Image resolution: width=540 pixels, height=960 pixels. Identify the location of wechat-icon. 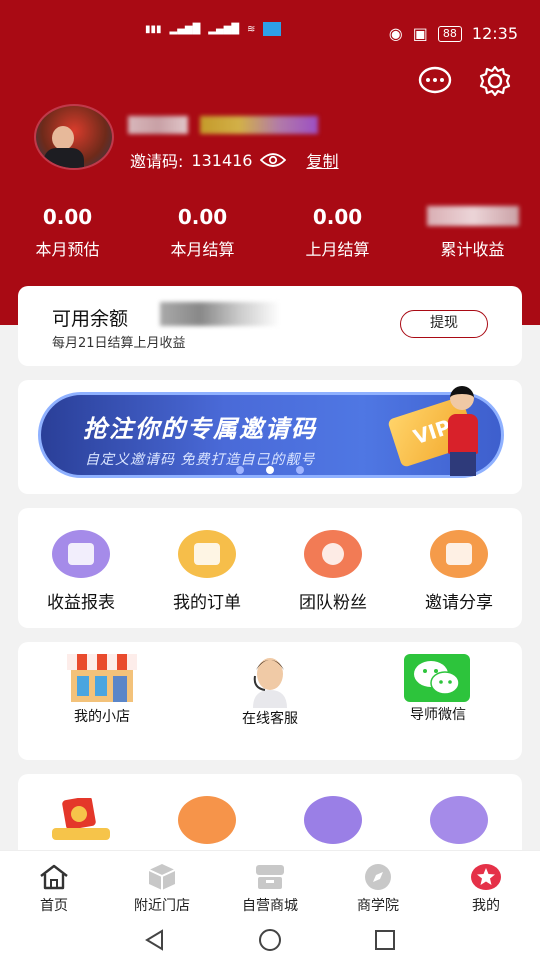
(437, 678).